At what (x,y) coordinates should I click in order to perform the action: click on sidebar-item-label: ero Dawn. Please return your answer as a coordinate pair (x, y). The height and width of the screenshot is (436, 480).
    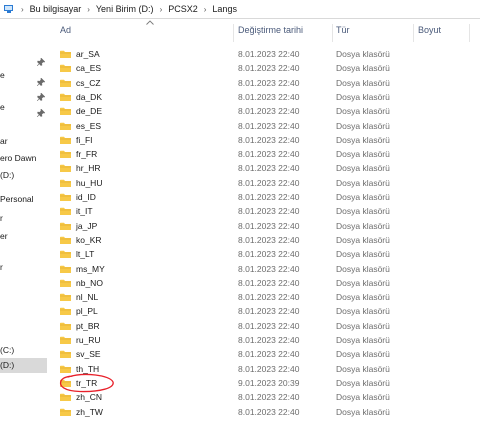
    Looking at the image, I should click on (18, 158).